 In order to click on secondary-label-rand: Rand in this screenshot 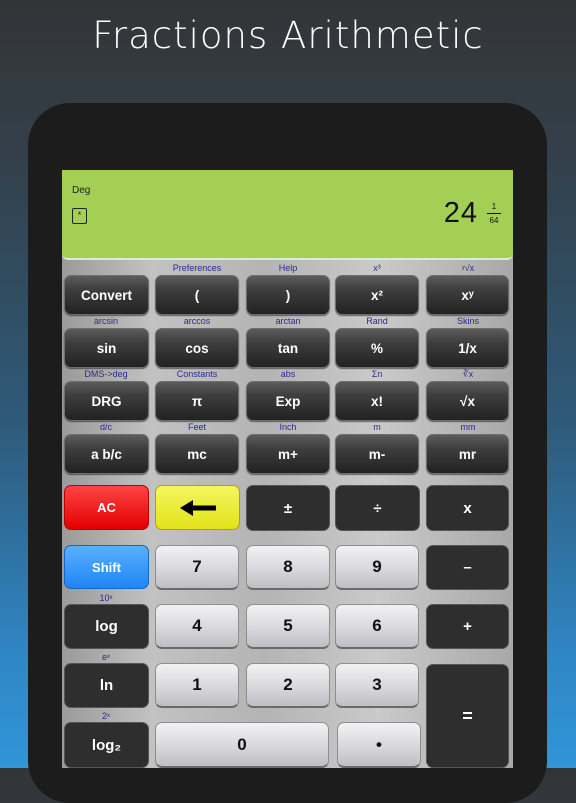, I will do `click(377, 321)`.